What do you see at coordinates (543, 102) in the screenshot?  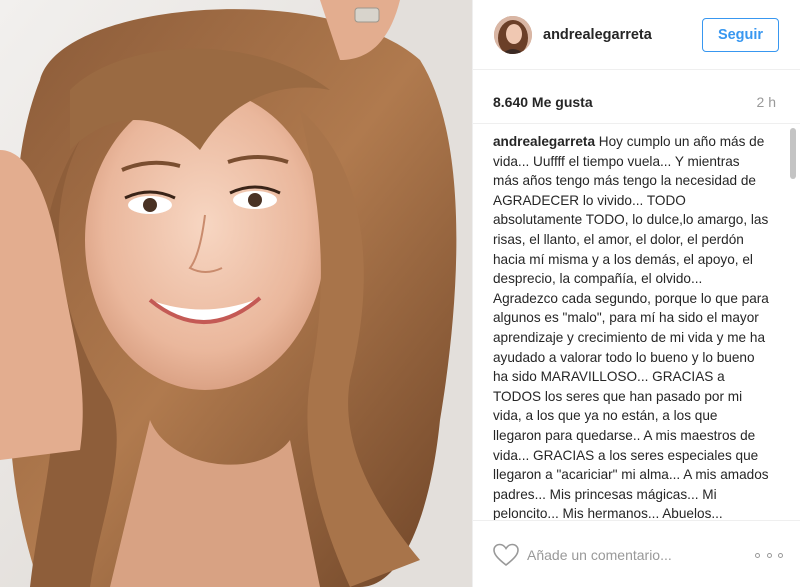 I see `likes-count: 8.640 Me gusta` at bounding box center [543, 102].